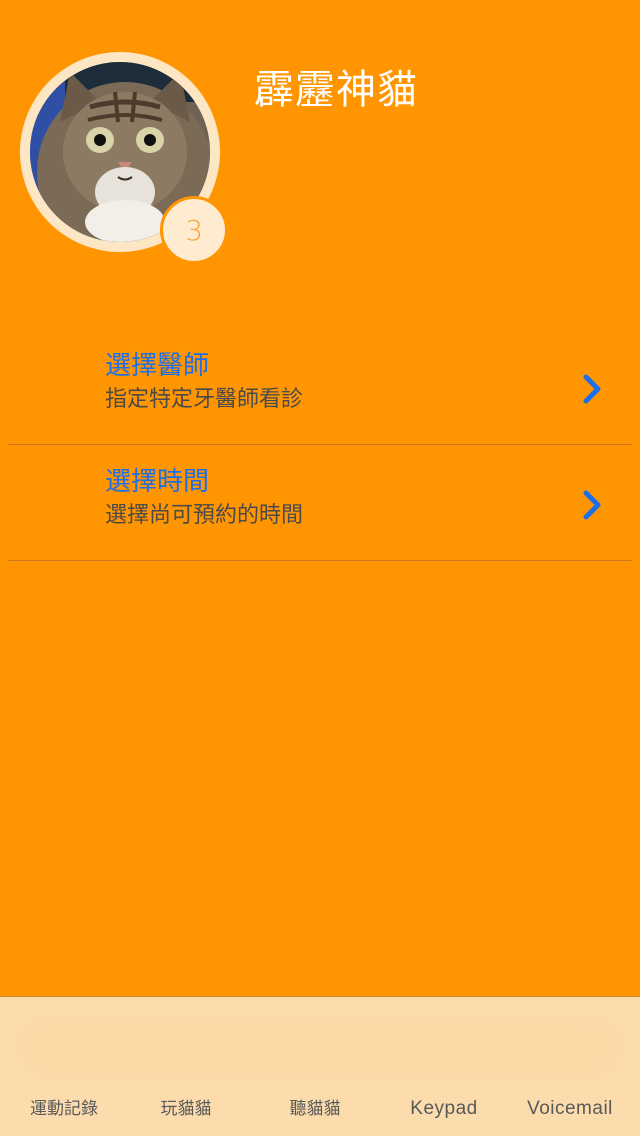  Describe the element at coordinates (204, 515) in the screenshot. I see `menu-item-subtitle: 選擇尚可預約的時間` at that location.